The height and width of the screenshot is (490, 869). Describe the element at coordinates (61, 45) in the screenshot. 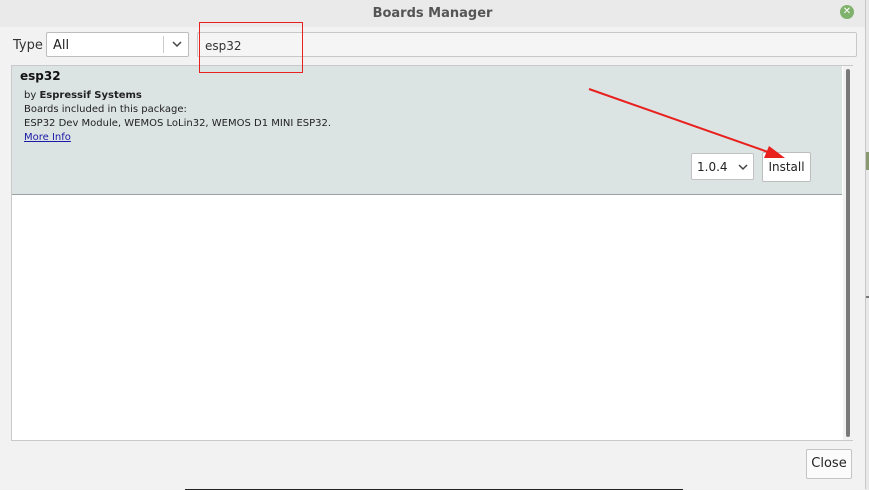

I see `type-select-value: All` at that location.